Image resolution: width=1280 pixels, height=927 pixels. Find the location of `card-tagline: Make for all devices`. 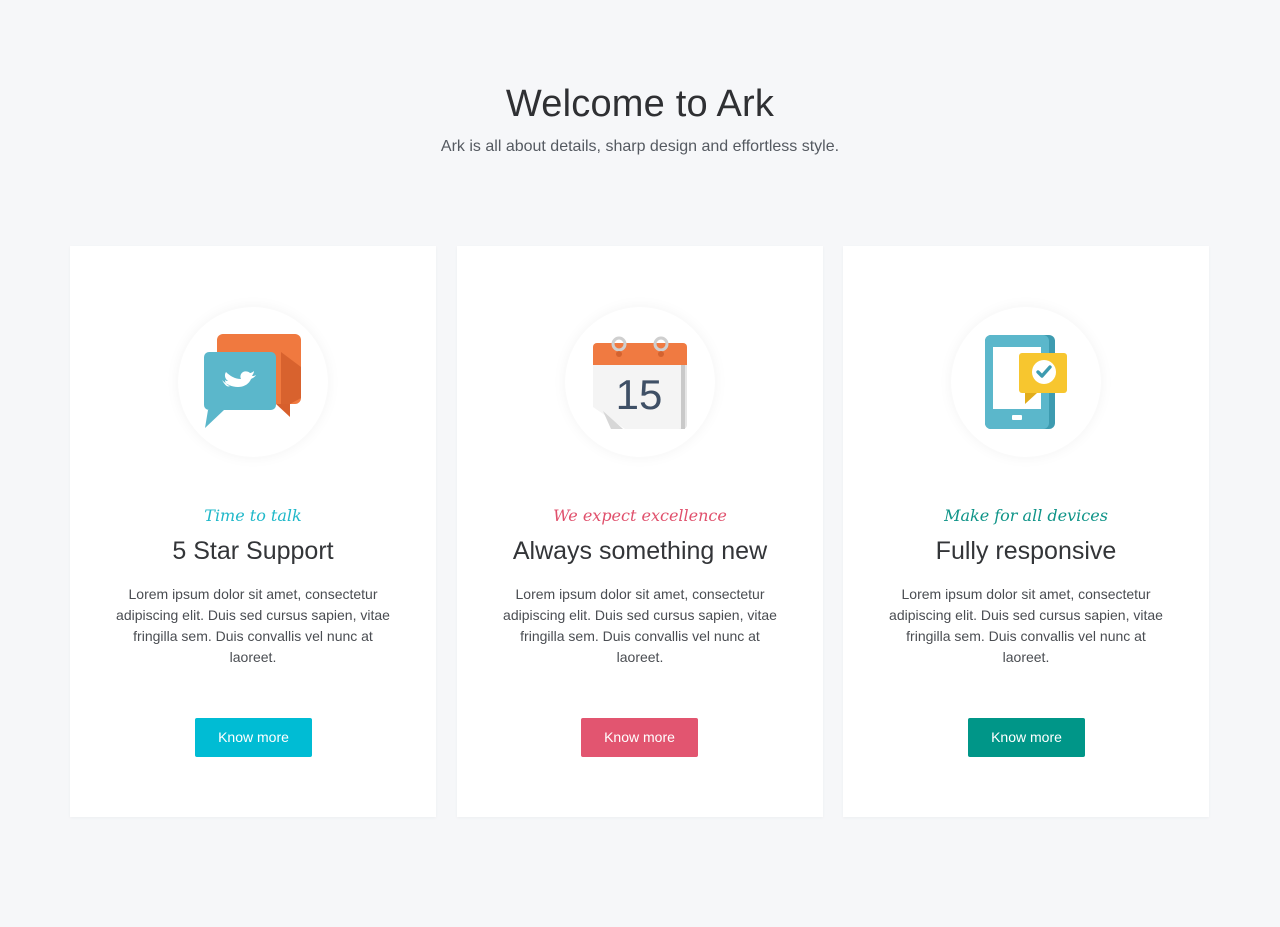

card-tagline: Make for all devices is located at coordinates (1026, 515).